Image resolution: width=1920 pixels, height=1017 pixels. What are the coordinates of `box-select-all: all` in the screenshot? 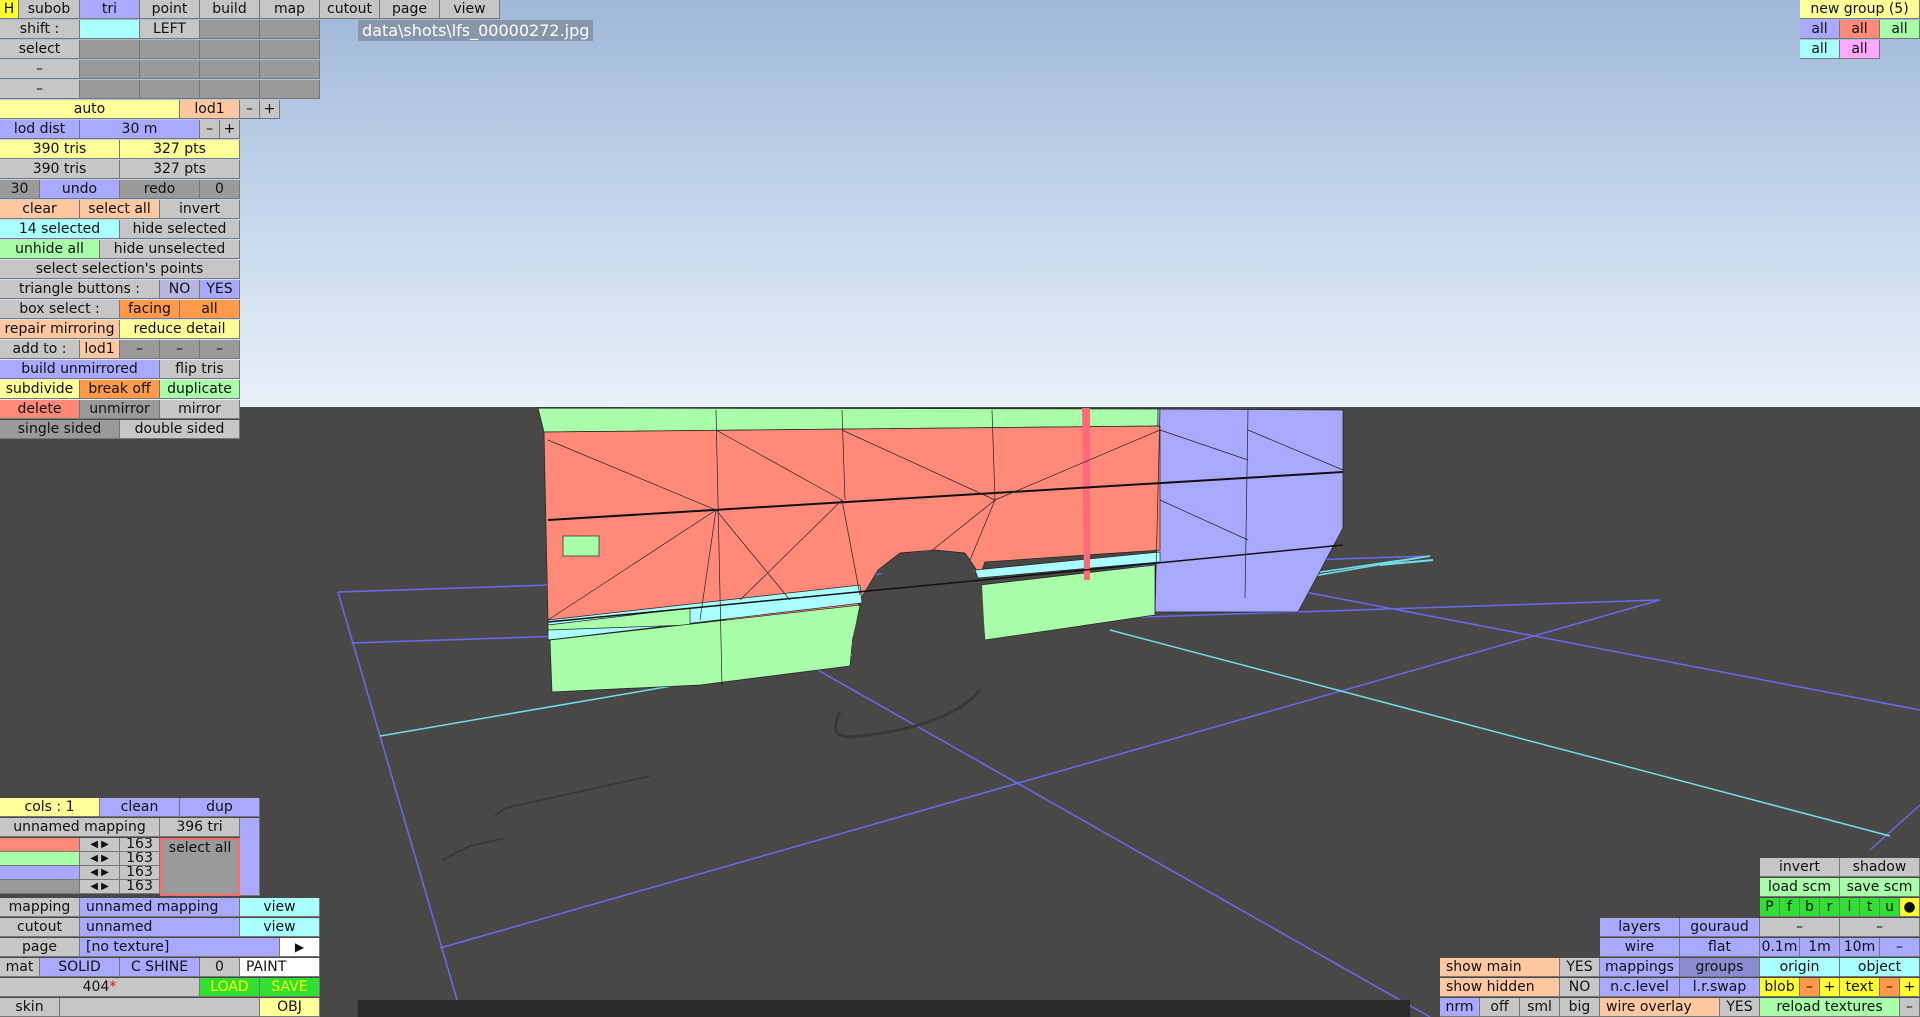 It's located at (210, 309).